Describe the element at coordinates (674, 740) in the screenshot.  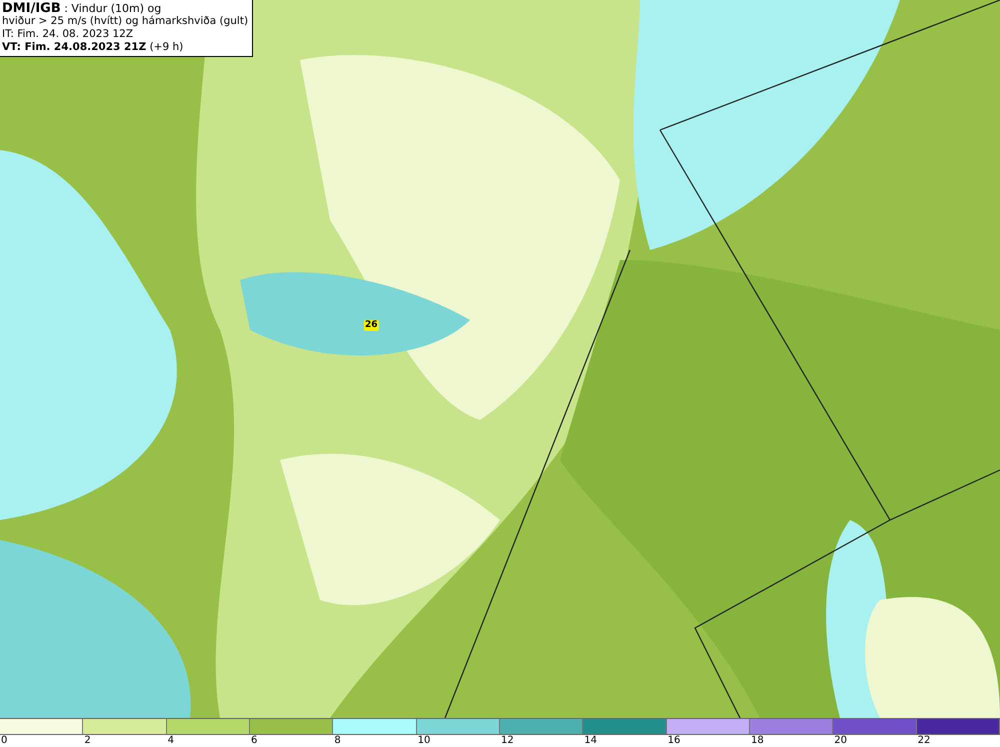
I see `legend-label: 16` at that location.